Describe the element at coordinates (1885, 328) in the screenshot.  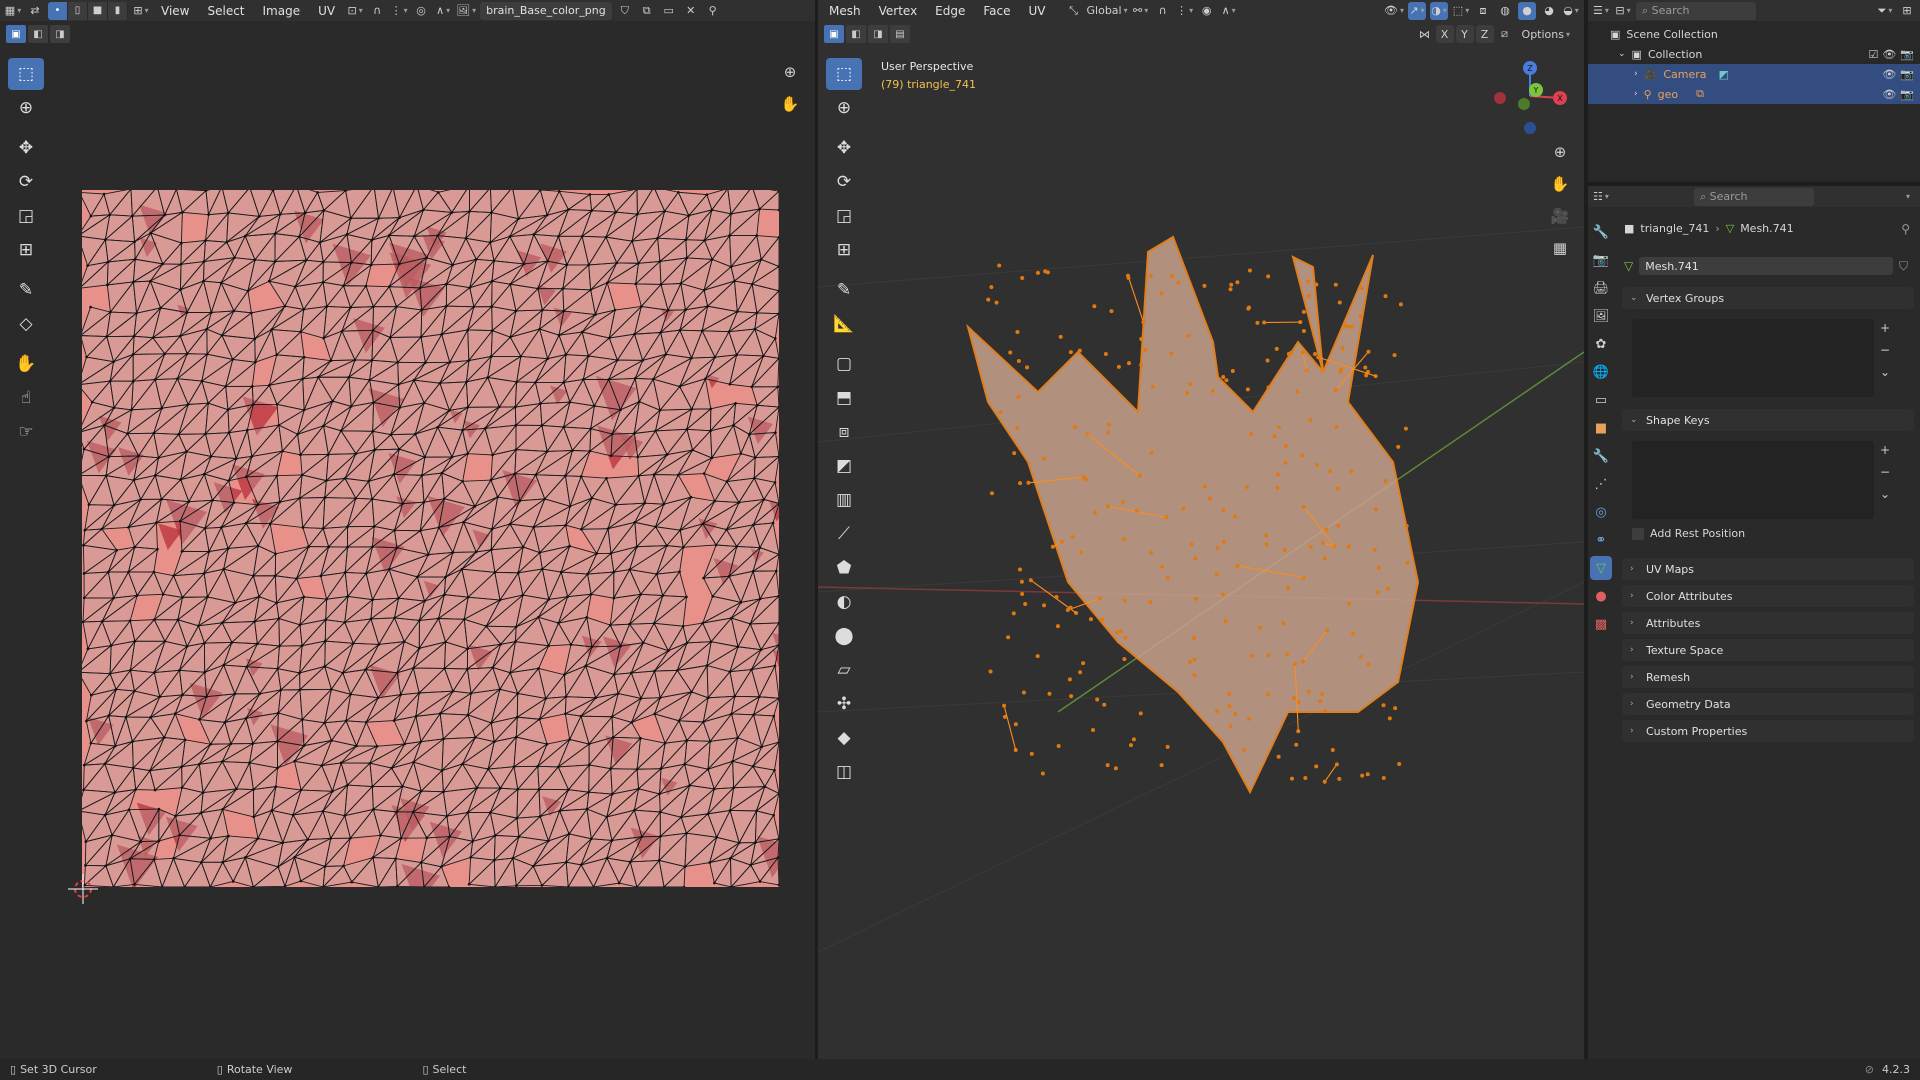
I see `add-vertex-group-icon: +` at that location.